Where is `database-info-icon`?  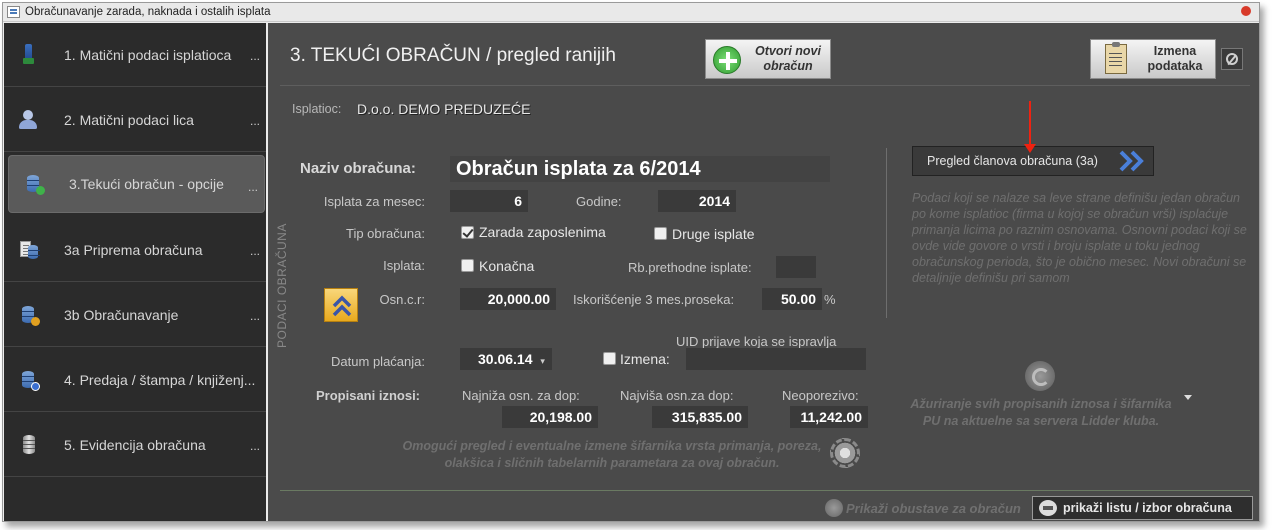 database-info-icon is located at coordinates (29, 380).